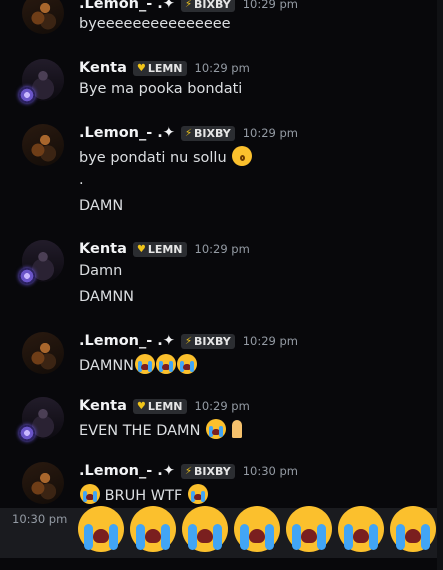  What do you see at coordinates (155, 24) in the screenshot?
I see `message-text: byeeeeeeeeeeeeeee` at bounding box center [155, 24].